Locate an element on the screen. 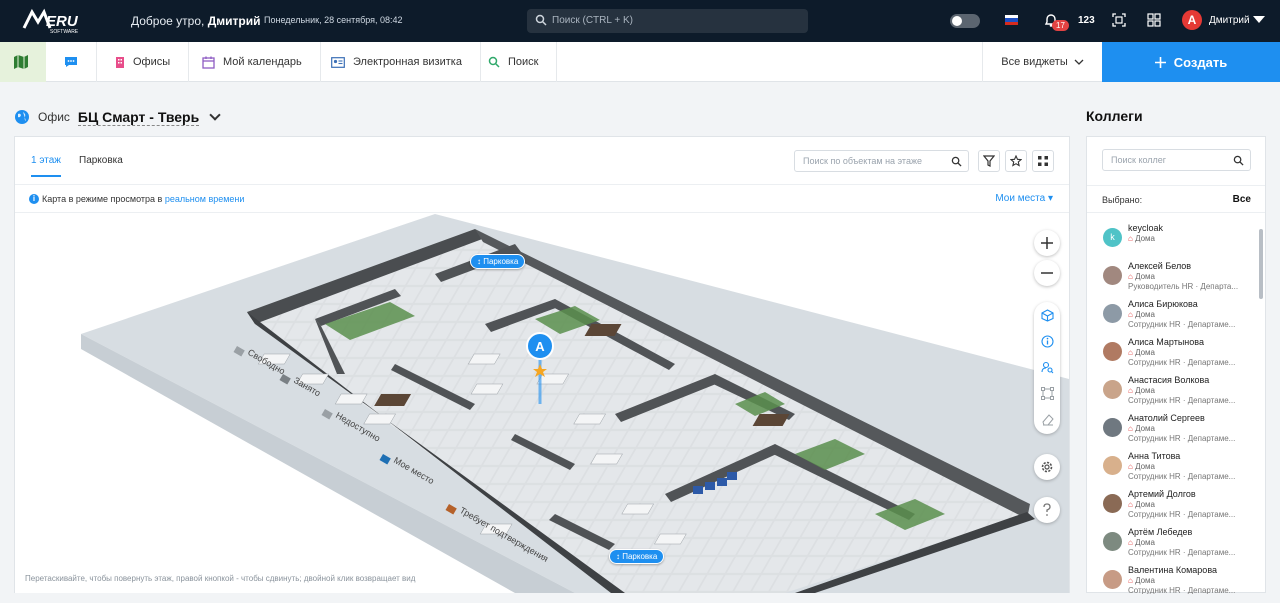 This screenshot has width=1280, height=603. people-button is located at coordinates (1047, 367).